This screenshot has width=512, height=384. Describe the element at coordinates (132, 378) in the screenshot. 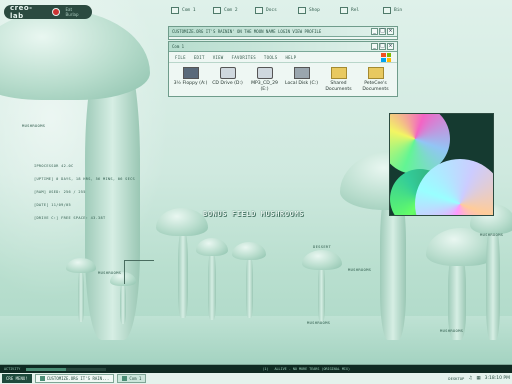

I see `task-com1: Com 1` at that location.